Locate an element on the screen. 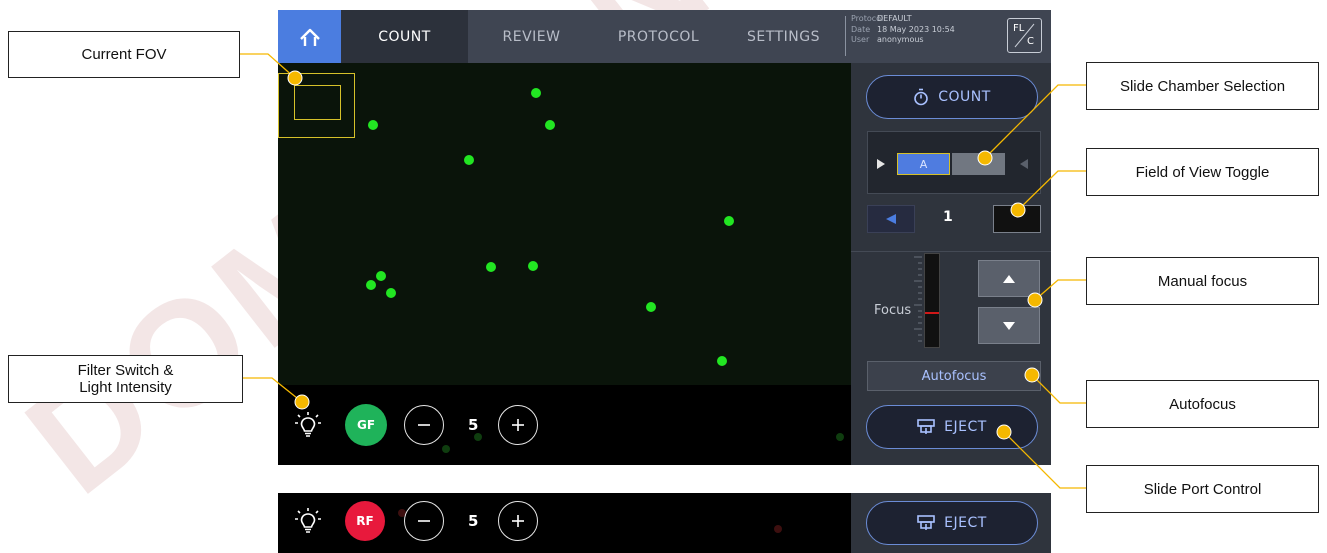 The image size is (1327, 553). callout-filter-line1: Filter Switch & is located at coordinates (125, 370).